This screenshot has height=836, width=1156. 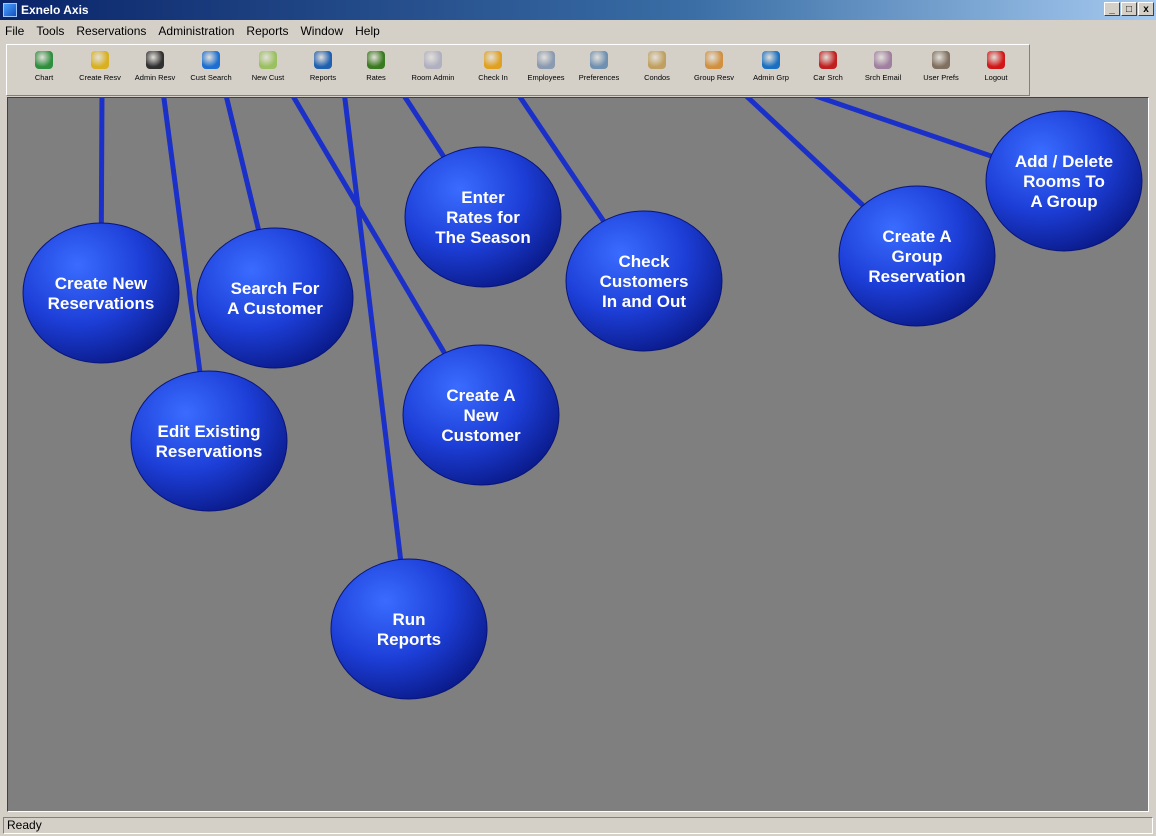 What do you see at coordinates (546, 71) in the screenshot?
I see `toolbar-button-employees: Employees` at bounding box center [546, 71].